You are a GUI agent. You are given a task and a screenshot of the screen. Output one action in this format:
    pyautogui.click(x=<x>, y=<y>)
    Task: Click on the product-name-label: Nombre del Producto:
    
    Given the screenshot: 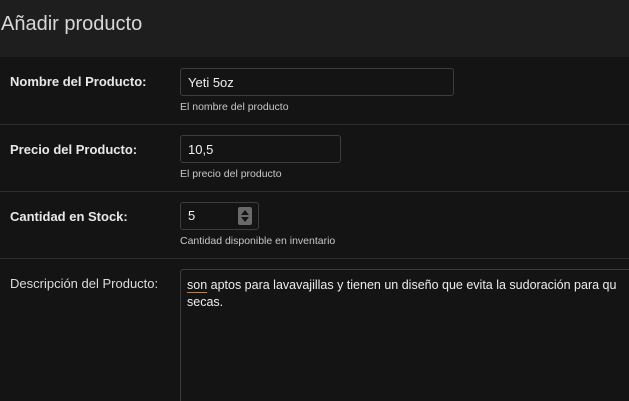 What is the action you would take?
    pyautogui.click(x=78, y=81)
    